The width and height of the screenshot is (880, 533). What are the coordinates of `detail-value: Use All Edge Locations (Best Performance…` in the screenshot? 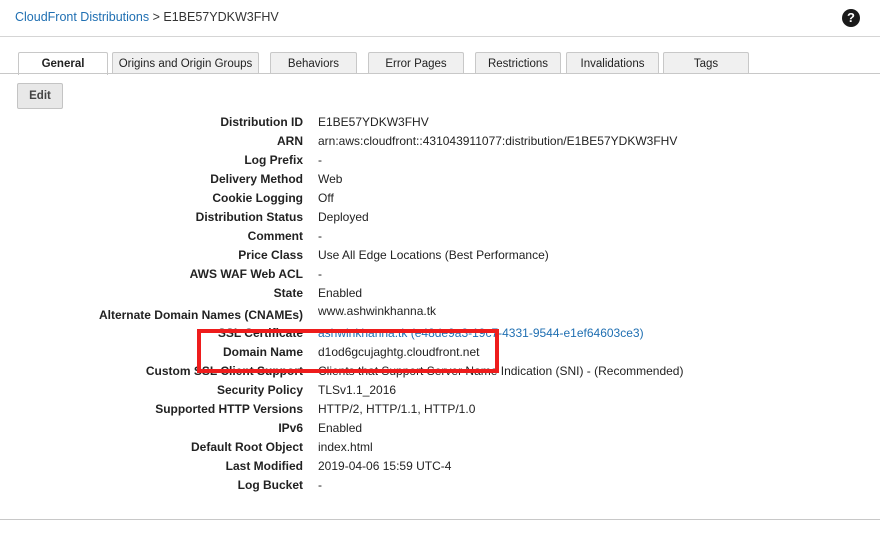 It's located at (433, 255).